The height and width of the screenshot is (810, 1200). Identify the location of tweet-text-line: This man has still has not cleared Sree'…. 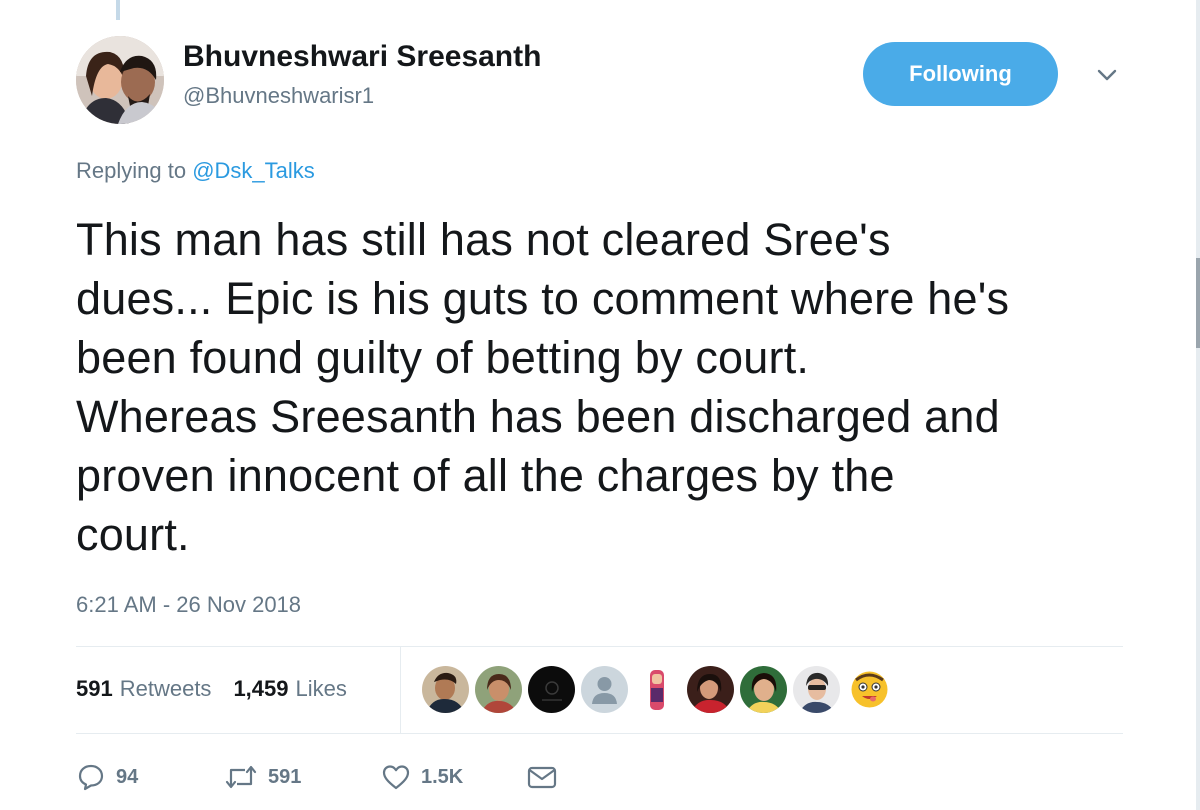
(483, 239).